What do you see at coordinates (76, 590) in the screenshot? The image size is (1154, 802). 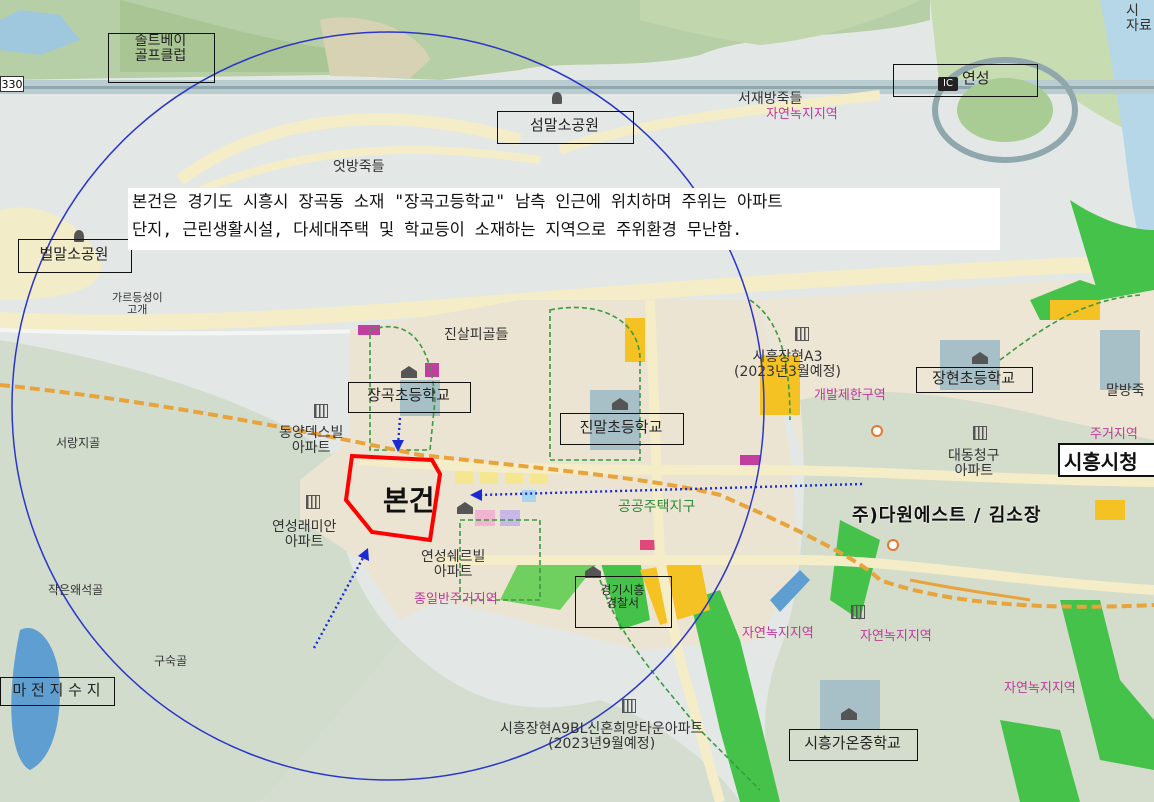 I see `jakeunoe-label: 작은왜석골` at bounding box center [76, 590].